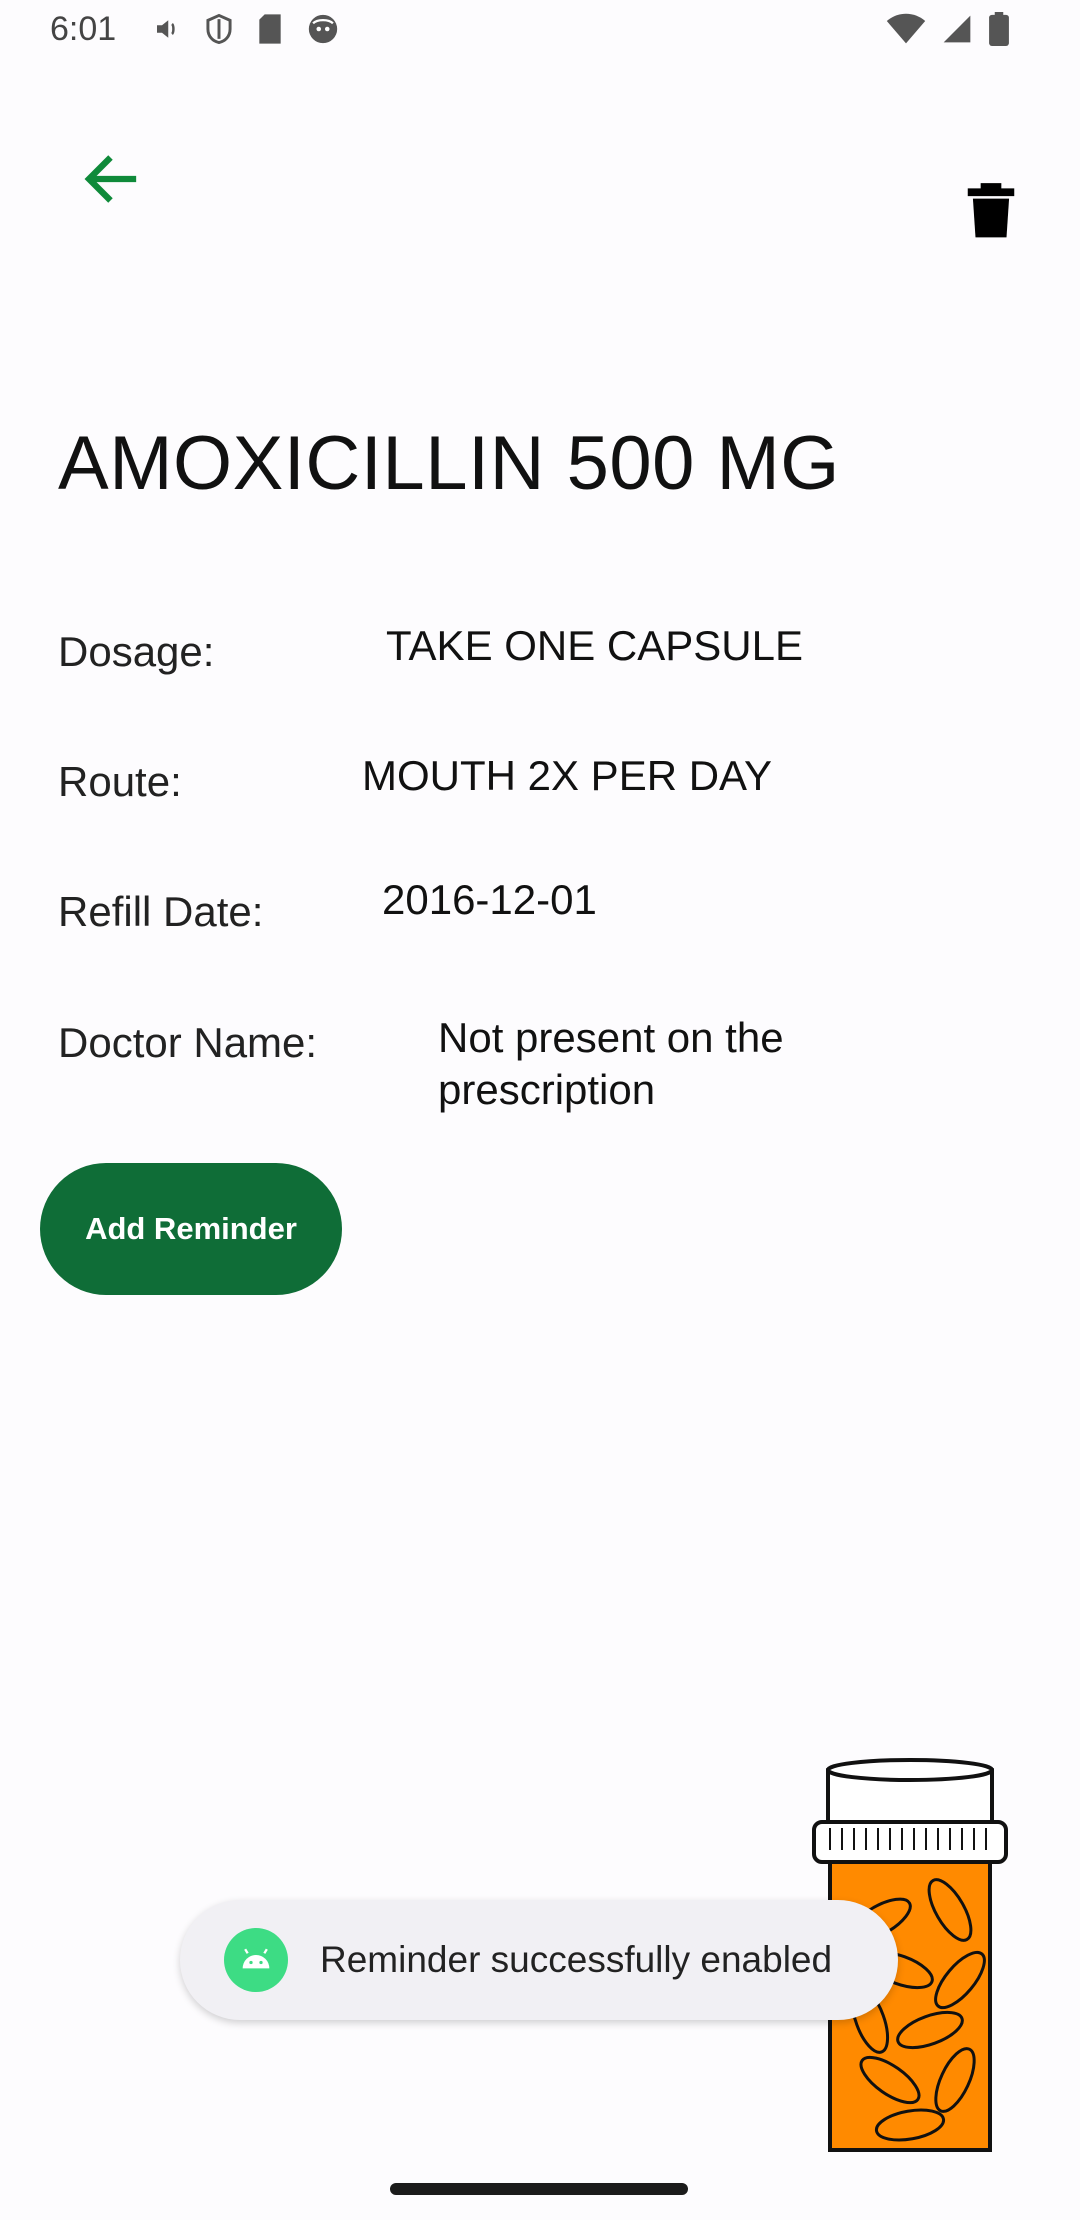 Image resolution: width=1080 pixels, height=2220 pixels. What do you see at coordinates (161, 911) in the screenshot?
I see `refill-date-label: Refill Date:` at bounding box center [161, 911].